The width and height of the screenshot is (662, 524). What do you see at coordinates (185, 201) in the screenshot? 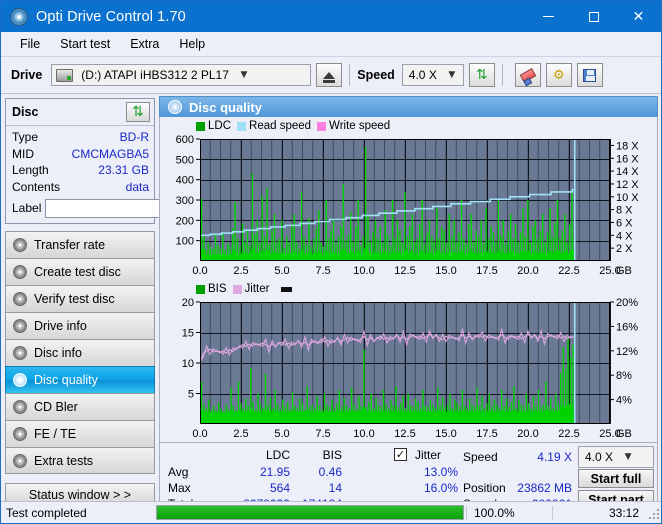
I see `svg-text: 300` at bounding box center [185, 201].